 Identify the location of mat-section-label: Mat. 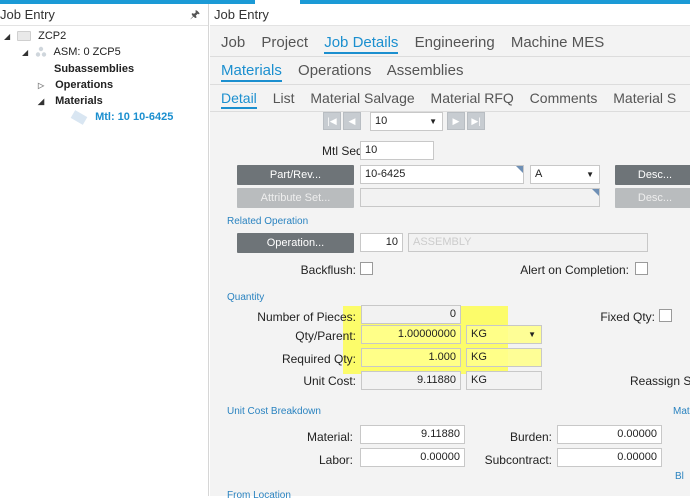
(681, 411).